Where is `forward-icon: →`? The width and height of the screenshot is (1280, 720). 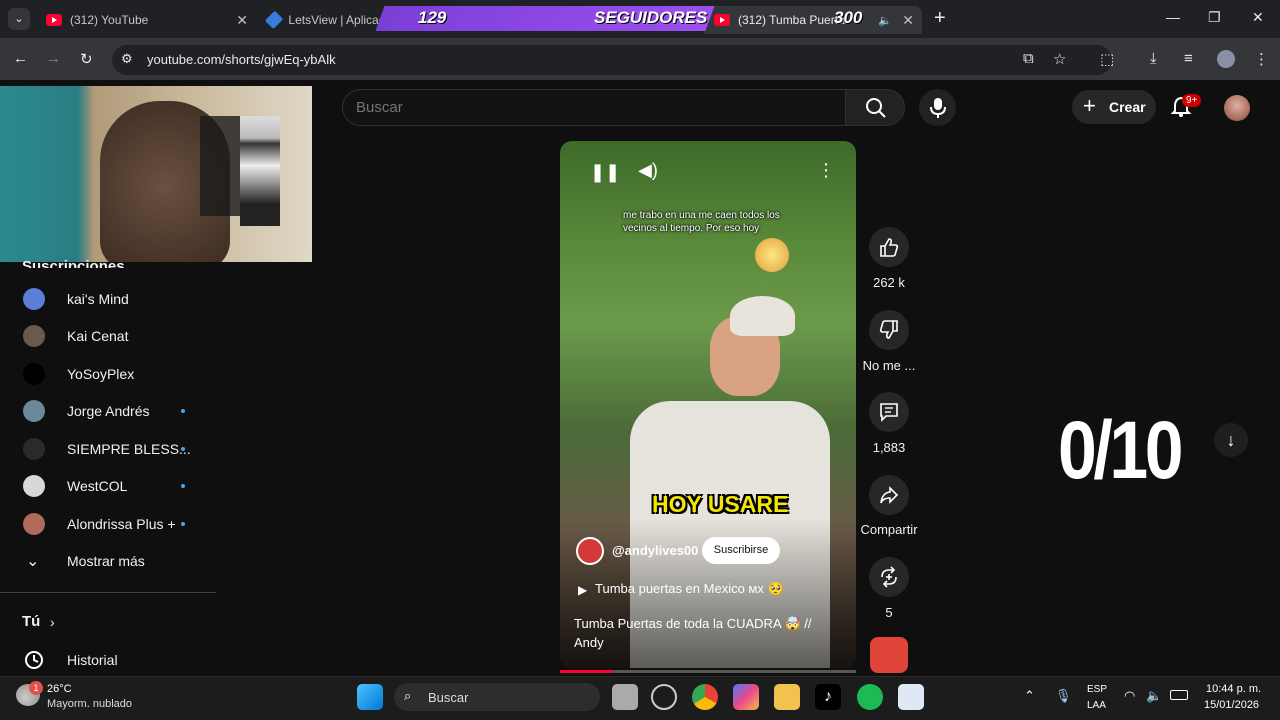
forward-icon: → is located at coordinates (53, 58).